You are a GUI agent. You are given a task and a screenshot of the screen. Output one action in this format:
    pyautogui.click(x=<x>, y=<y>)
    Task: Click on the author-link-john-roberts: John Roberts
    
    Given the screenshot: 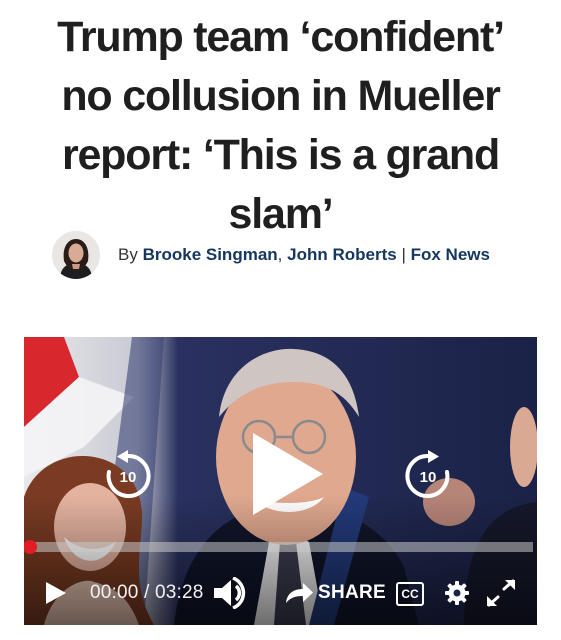 What is the action you would take?
    pyautogui.click(x=342, y=254)
    